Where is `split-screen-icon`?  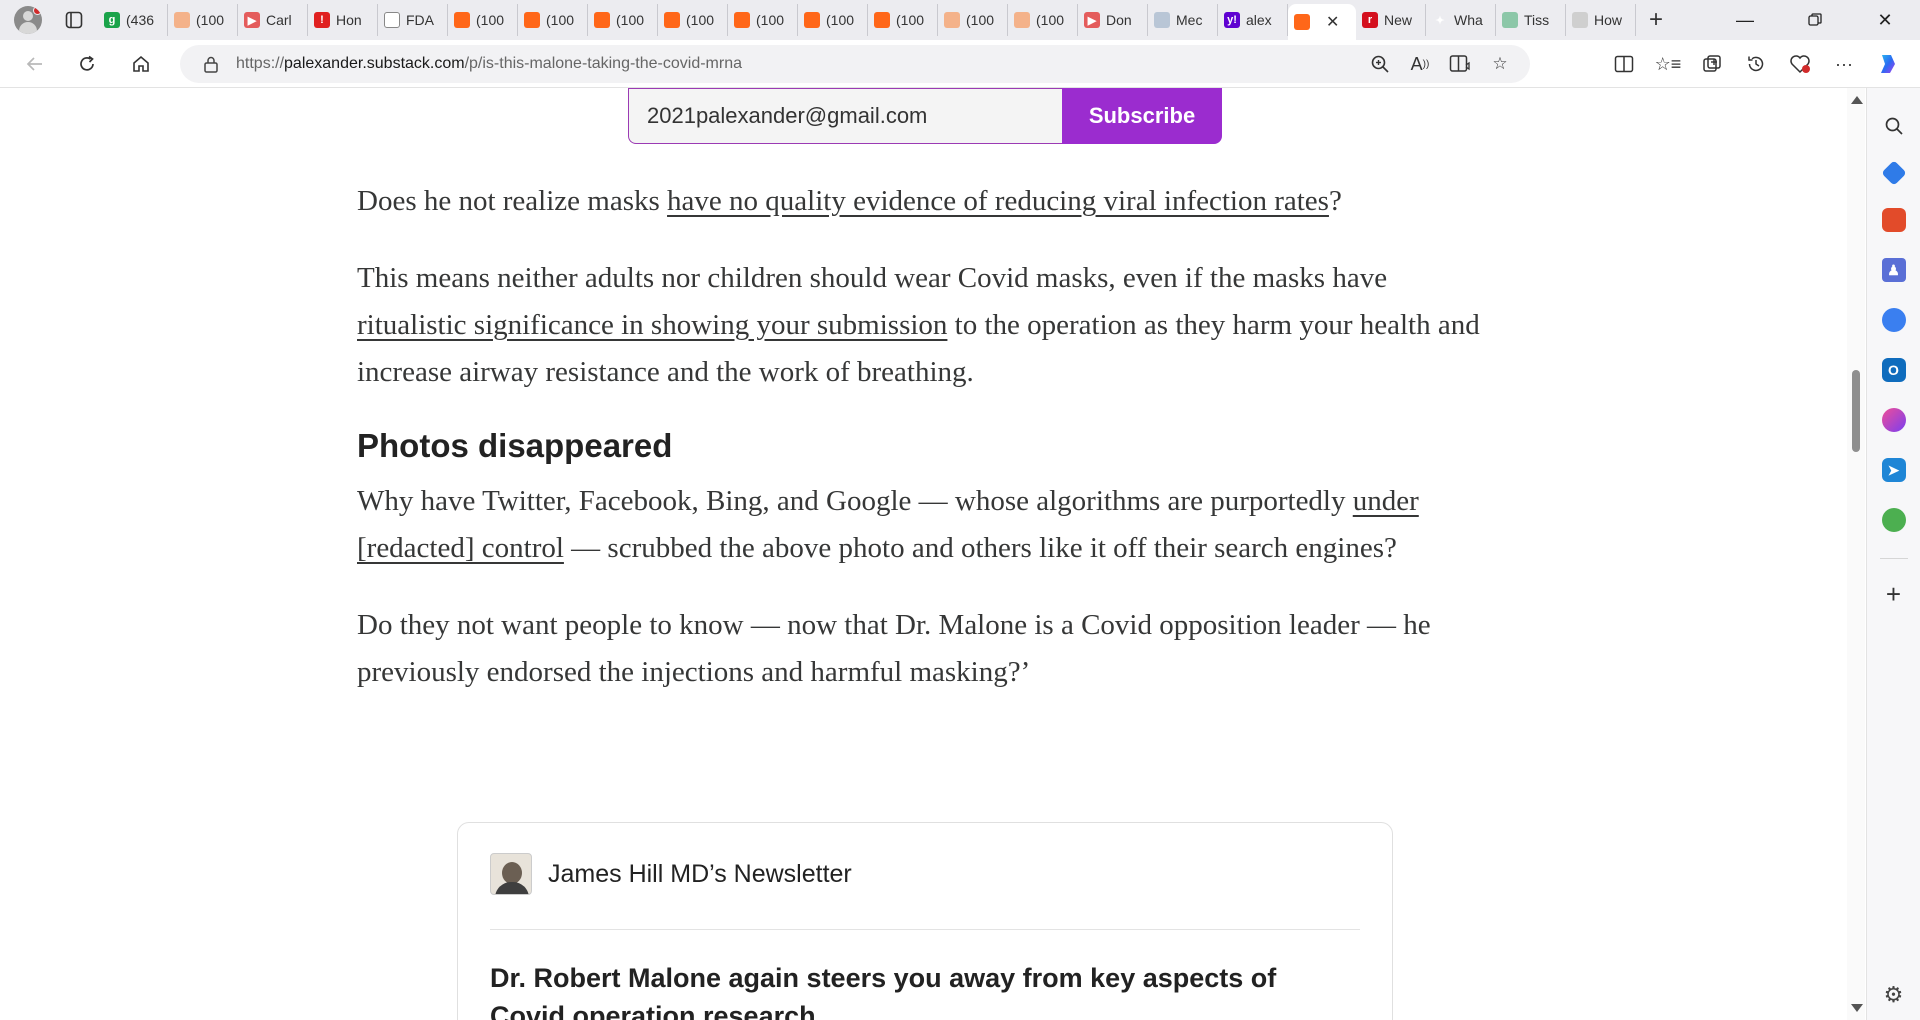 split-screen-icon is located at coordinates (1624, 64).